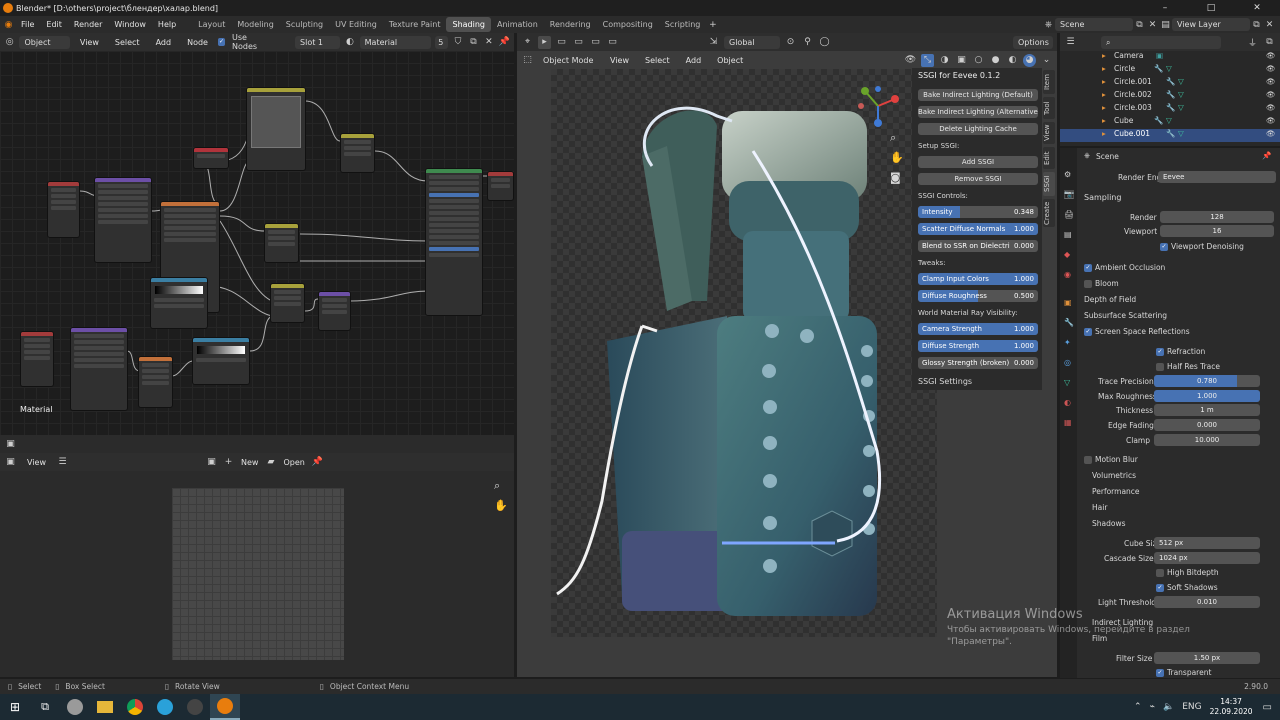 This screenshot has width=1280, height=720. I want to click on select-tool-icon: ▸, so click(544, 42).